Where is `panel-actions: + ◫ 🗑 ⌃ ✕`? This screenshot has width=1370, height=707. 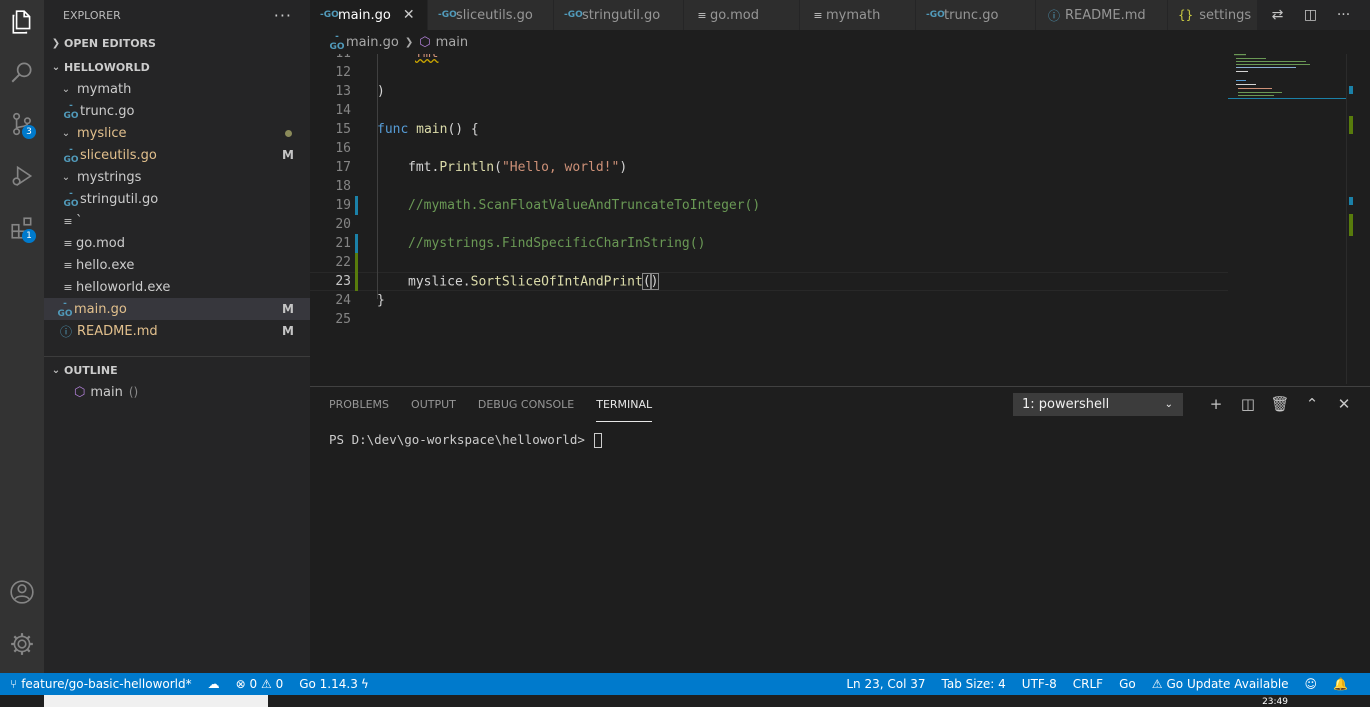
panel-actions: + ◫ 🗑 ⌃ ✕ is located at coordinates (1280, 404).